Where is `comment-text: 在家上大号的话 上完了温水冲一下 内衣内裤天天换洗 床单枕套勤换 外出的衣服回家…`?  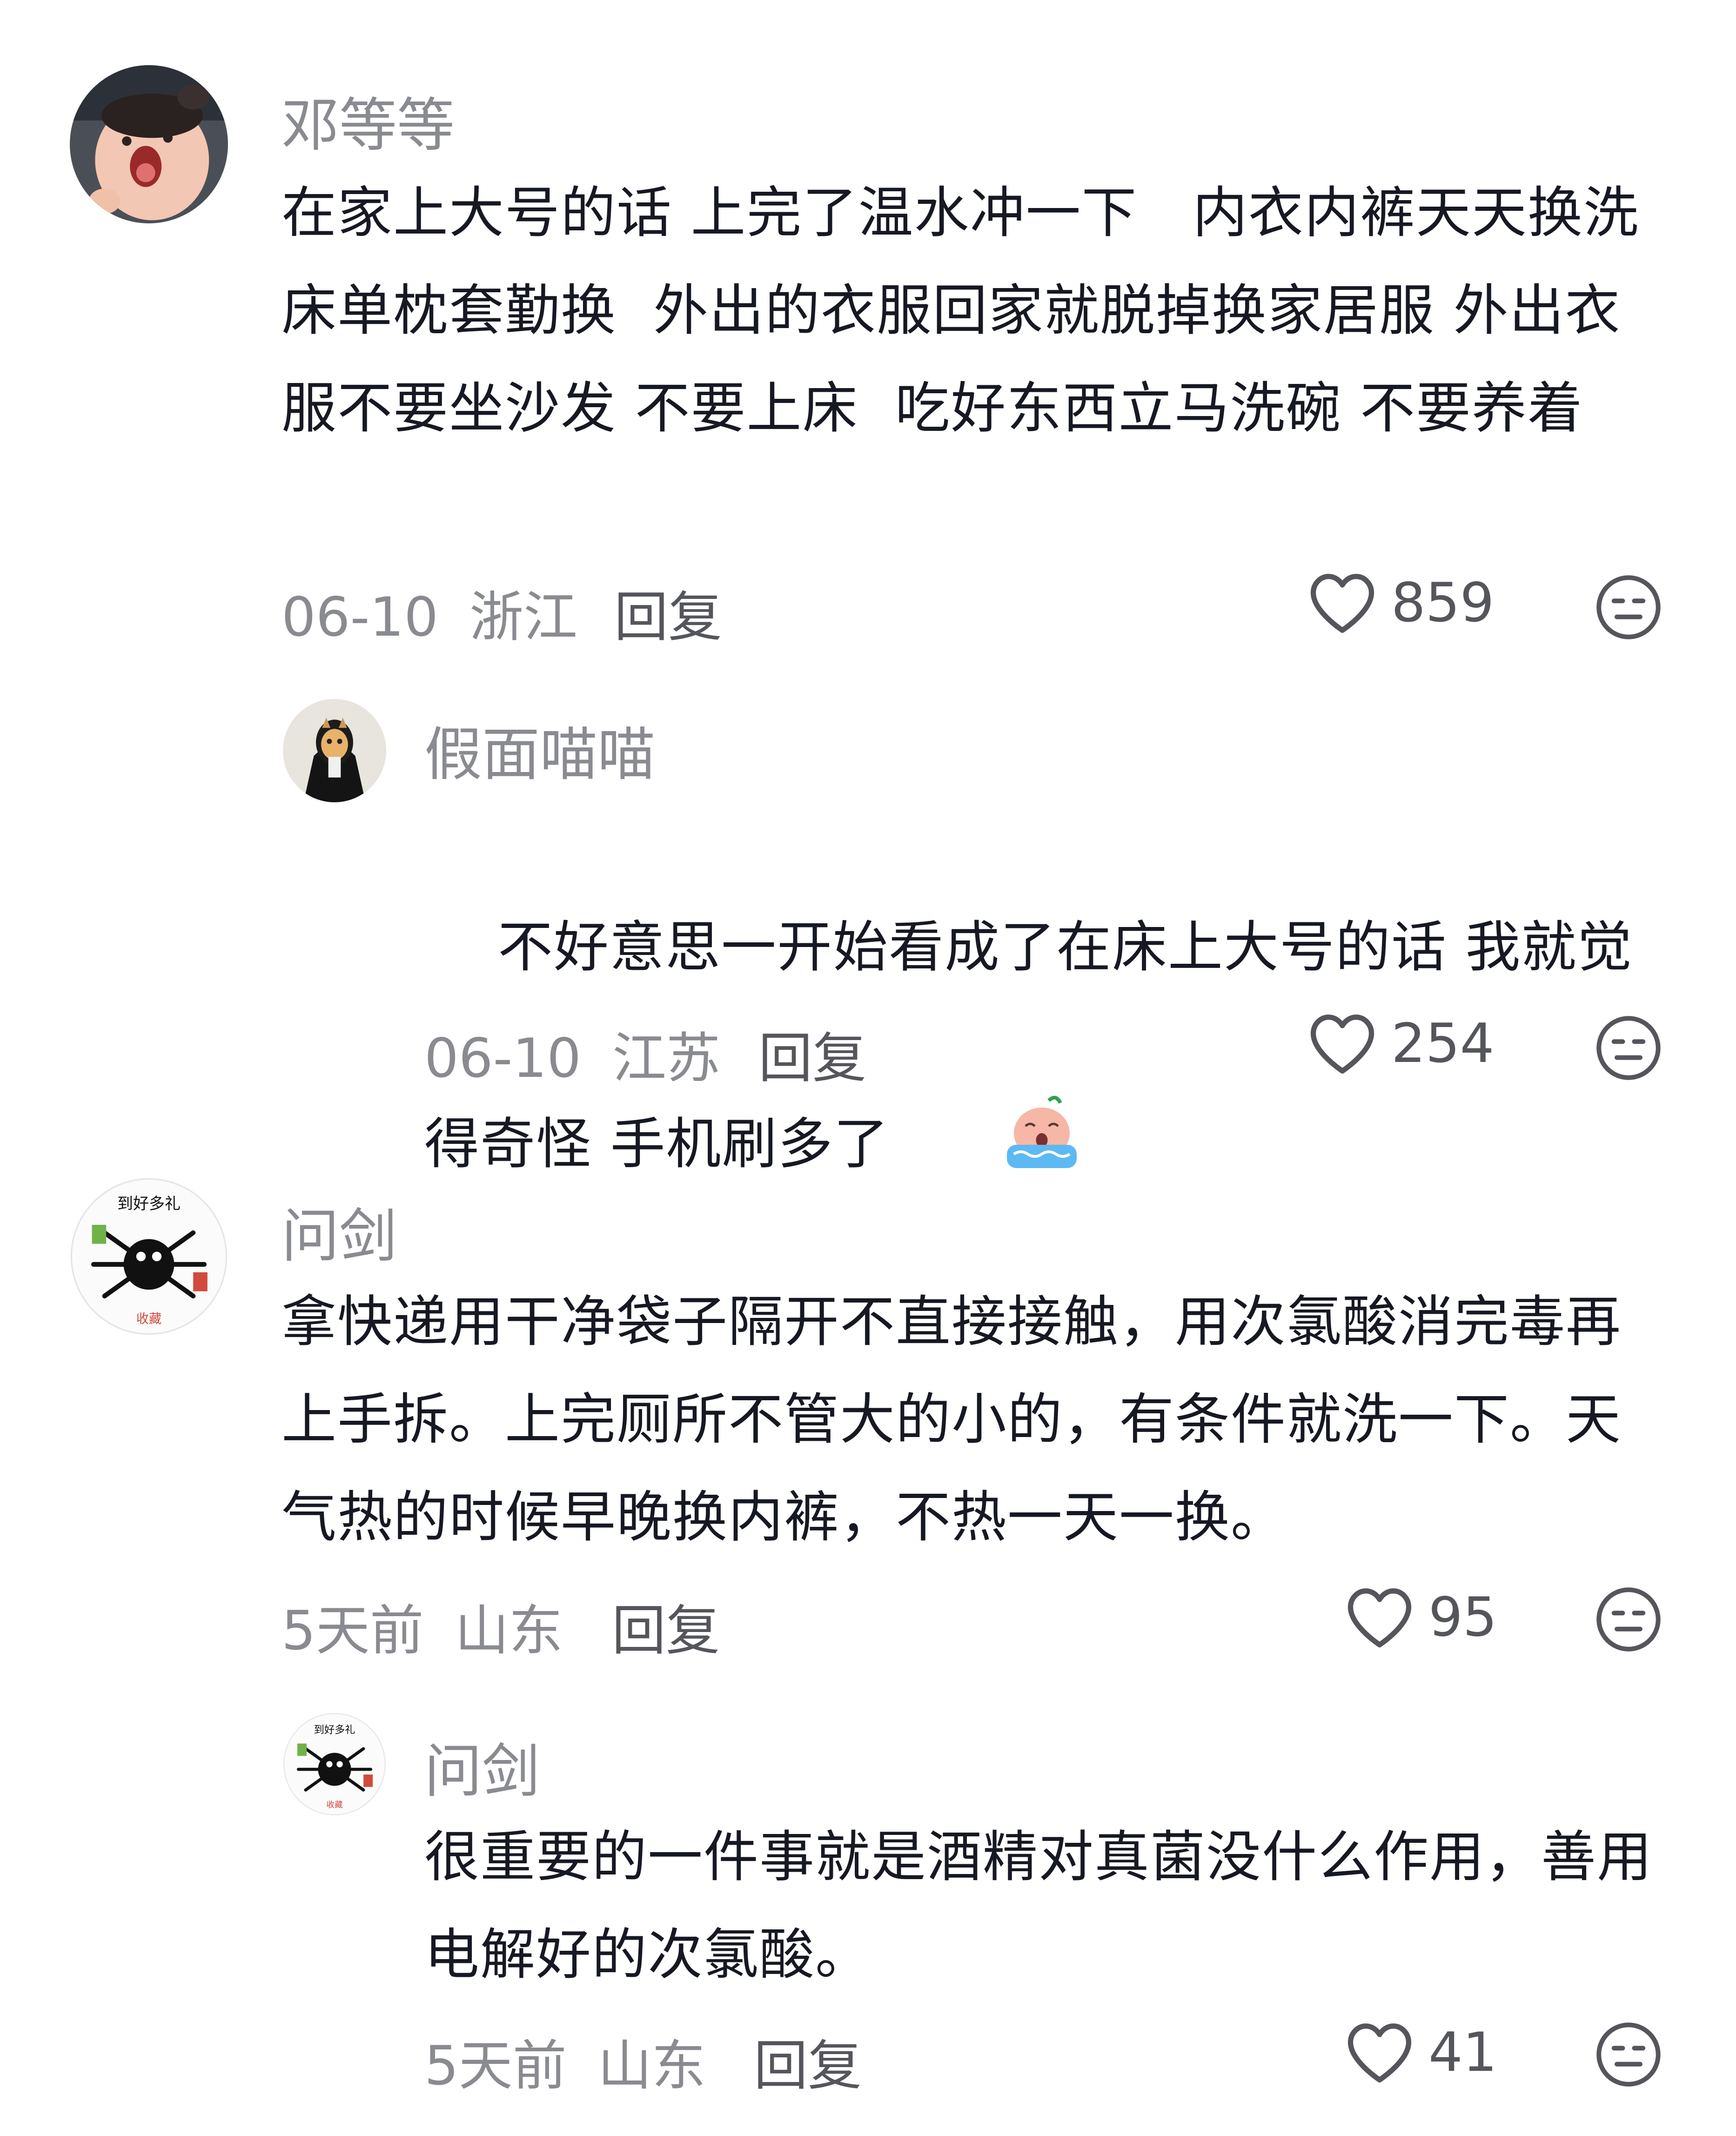 comment-text: 在家上大号的话 上完了温水冲一下 内衣内裤天天换洗 床单枕套勤换 外出的衣服回家… is located at coordinates (970, 310).